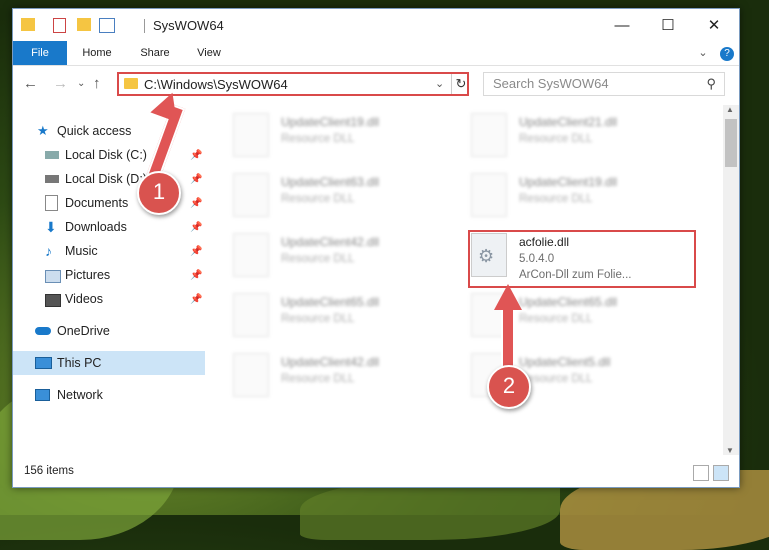 The width and height of the screenshot is (769, 550). What do you see at coordinates (97, 53) in the screenshot?
I see `tab-home: Home` at bounding box center [97, 53].